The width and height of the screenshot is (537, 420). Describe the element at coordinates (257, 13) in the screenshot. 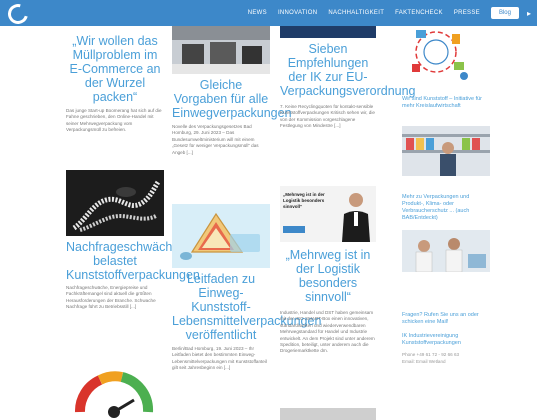

I see `nav-item-news: NEWS` at that location.